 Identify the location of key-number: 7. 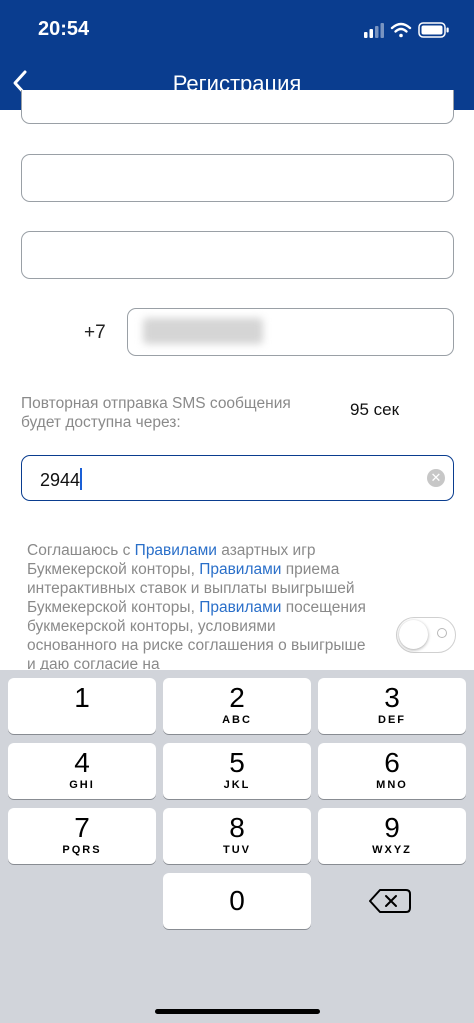
(82, 827).